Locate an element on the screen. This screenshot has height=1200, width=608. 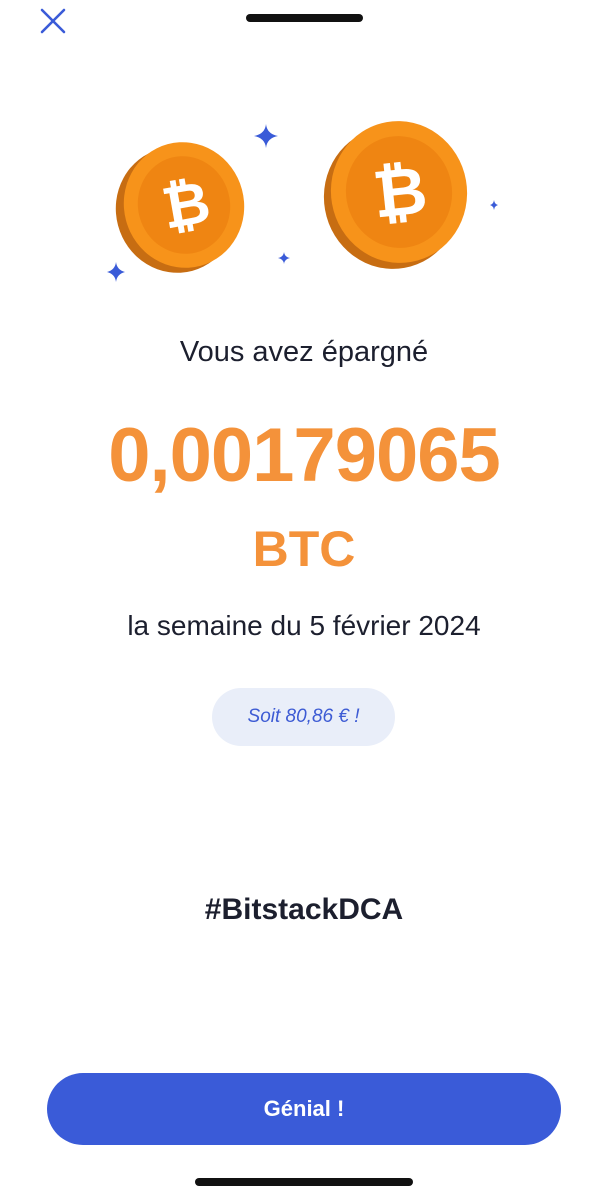
genial-button: Génial ! is located at coordinates (304, 1109).